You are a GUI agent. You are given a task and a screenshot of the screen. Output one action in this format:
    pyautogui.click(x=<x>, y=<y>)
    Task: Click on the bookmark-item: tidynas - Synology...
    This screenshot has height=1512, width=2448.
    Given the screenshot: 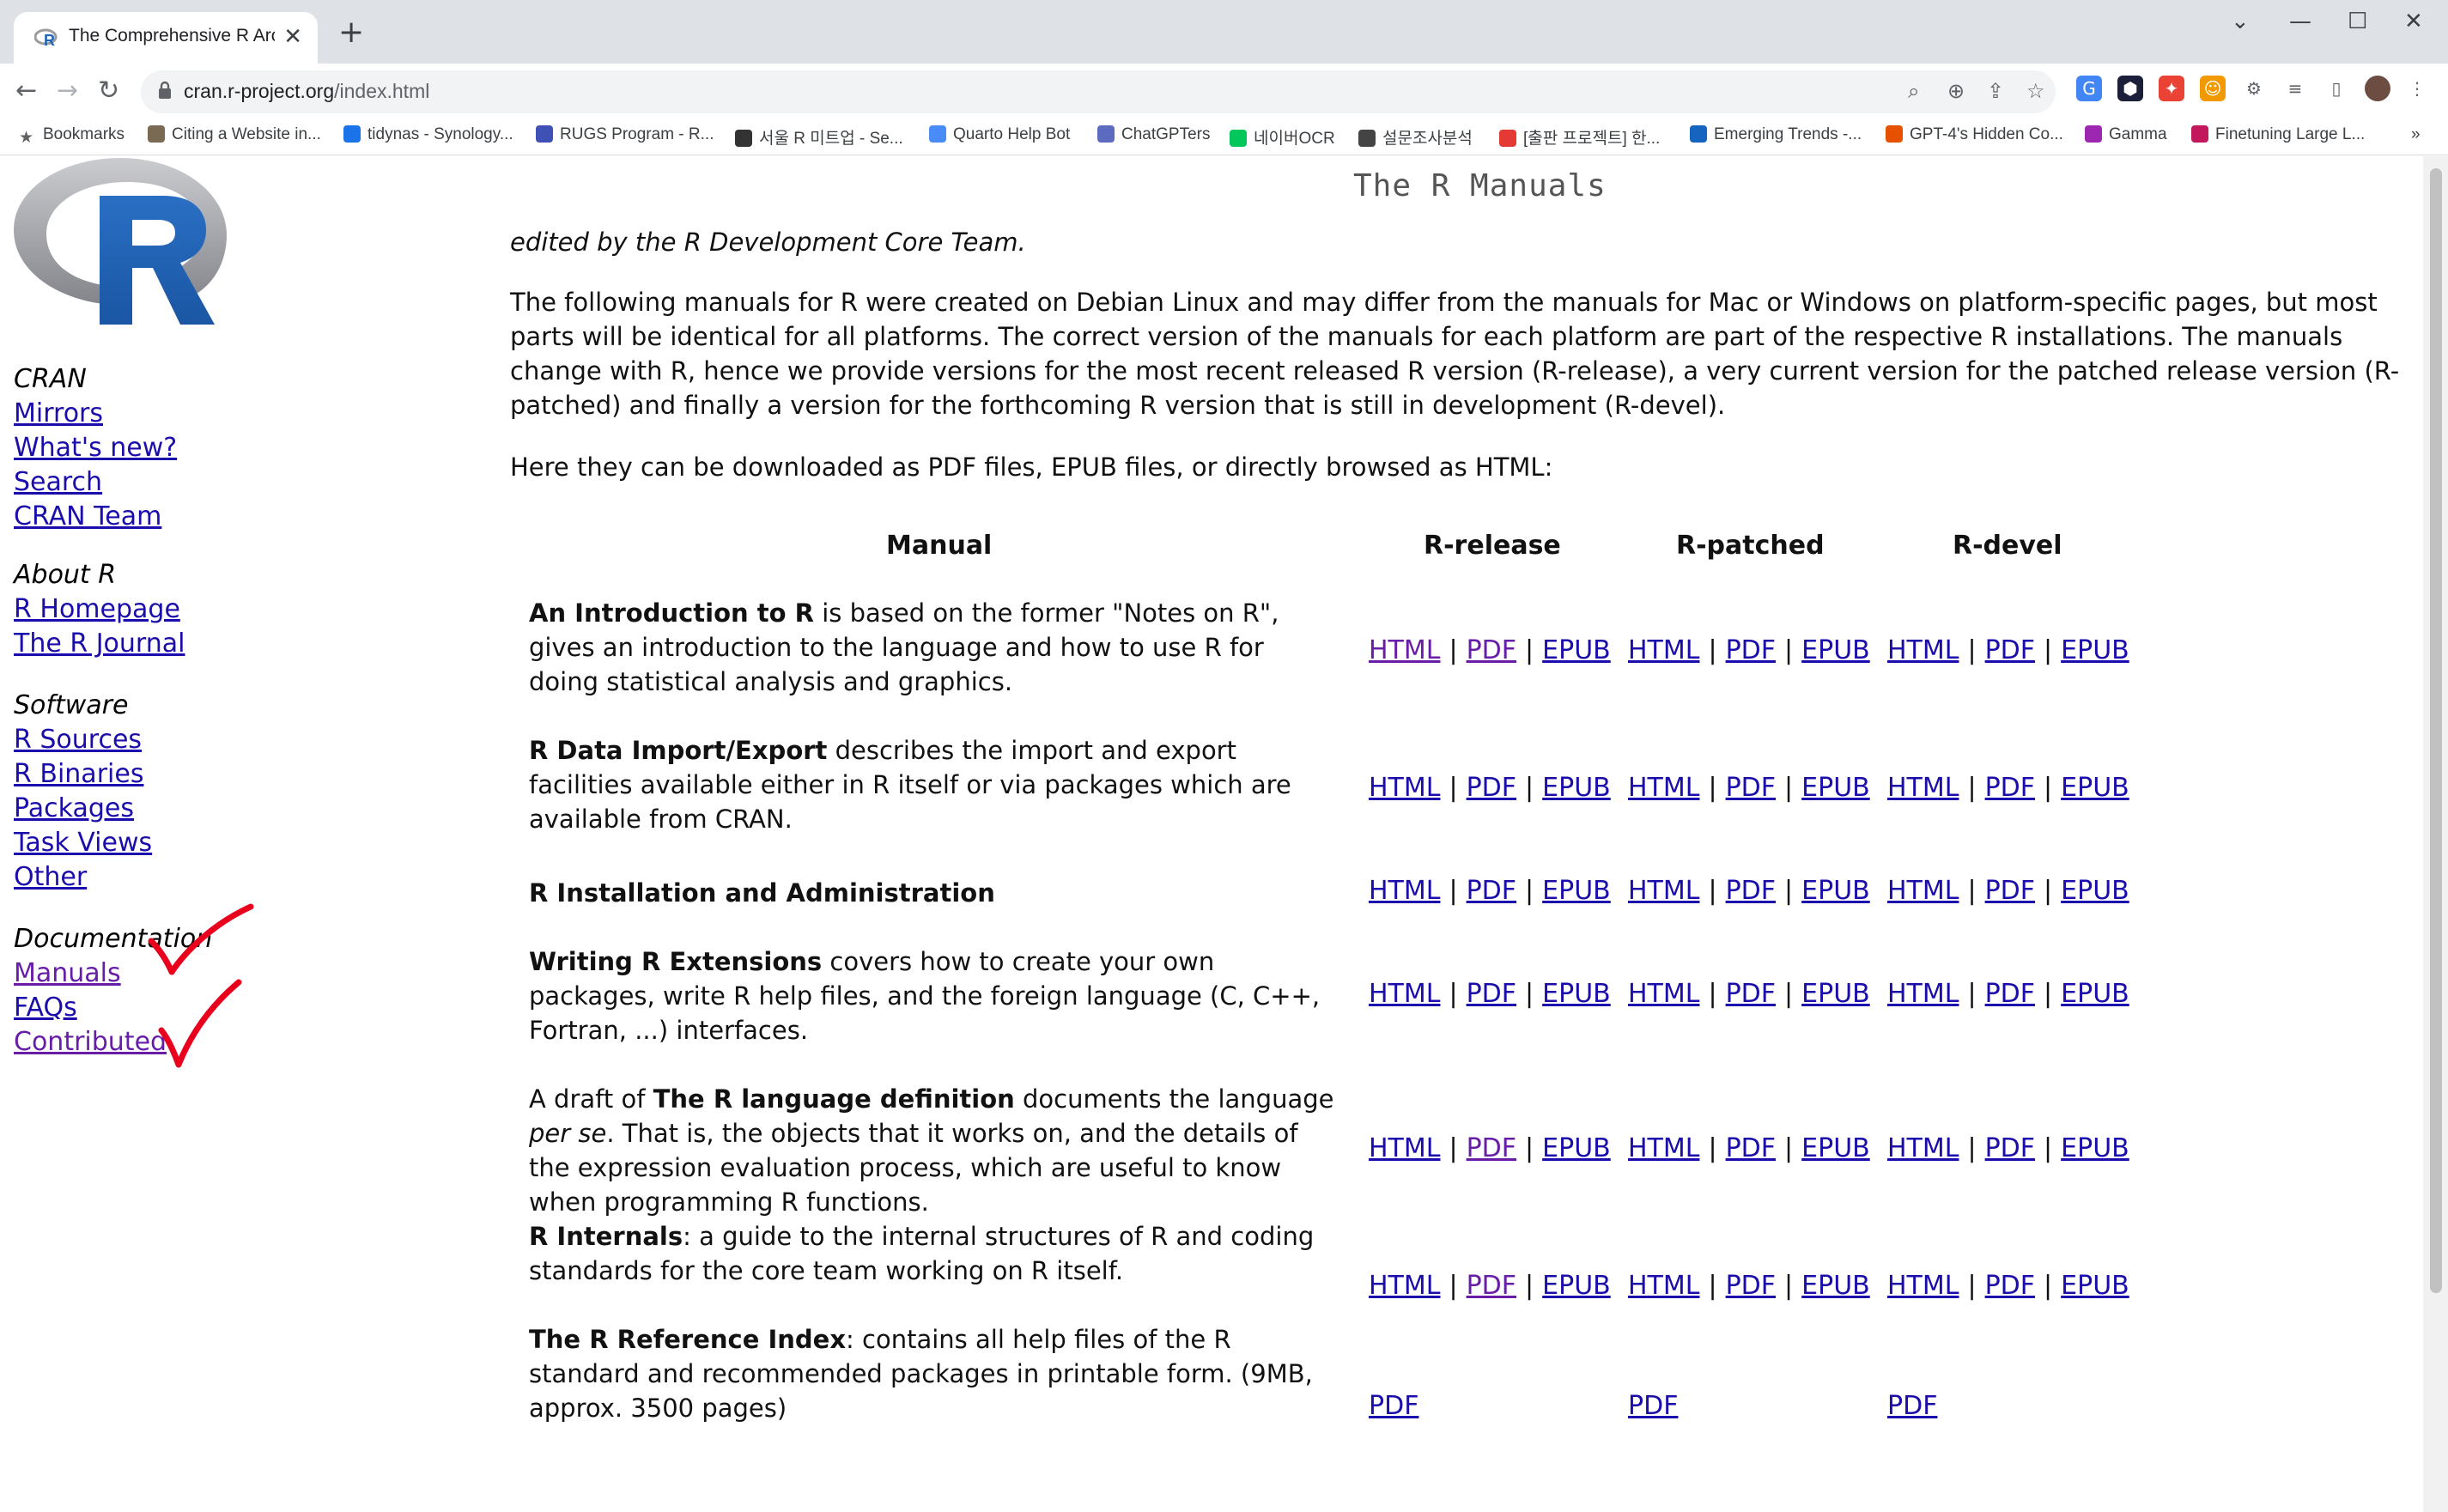 What is the action you would take?
    pyautogui.click(x=428, y=134)
    